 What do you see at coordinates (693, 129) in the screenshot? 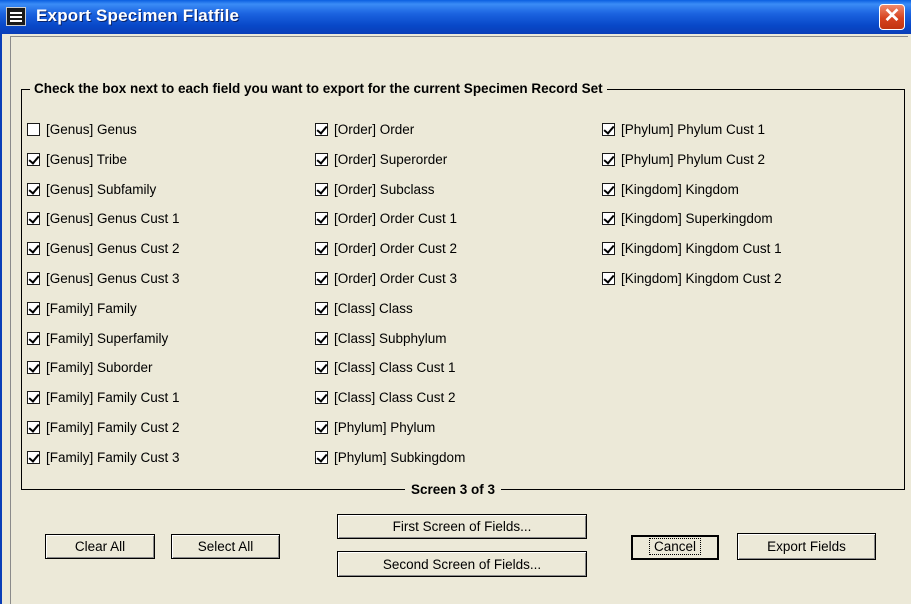
I see `checkbox-label: [Phylum] Phylum Cust 1` at bounding box center [693, 129].